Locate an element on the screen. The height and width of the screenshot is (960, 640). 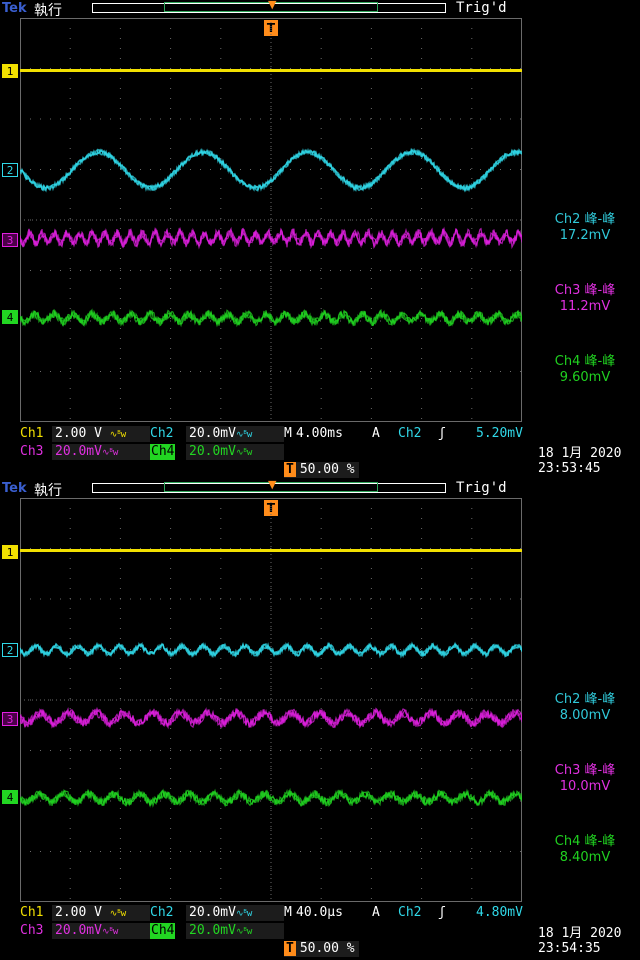
trigger-mode: A is located at coordinates (376, 433).